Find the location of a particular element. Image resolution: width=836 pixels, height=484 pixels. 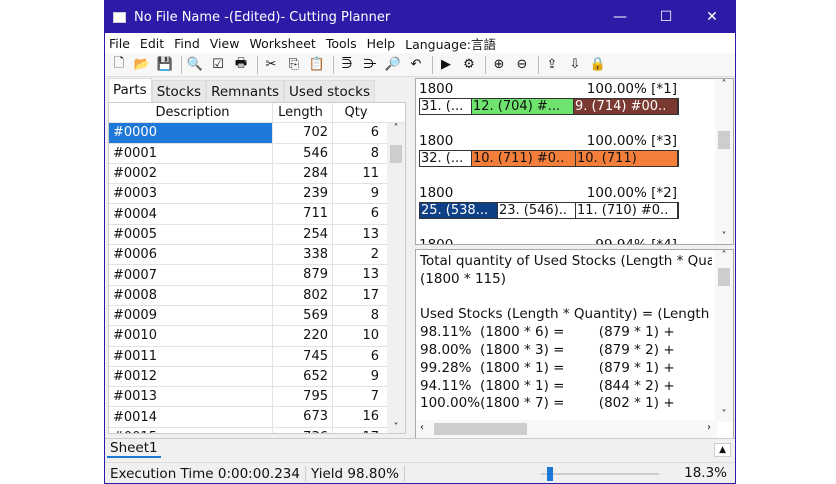

cell-description: #0010 is located at coordinates (191, 336).